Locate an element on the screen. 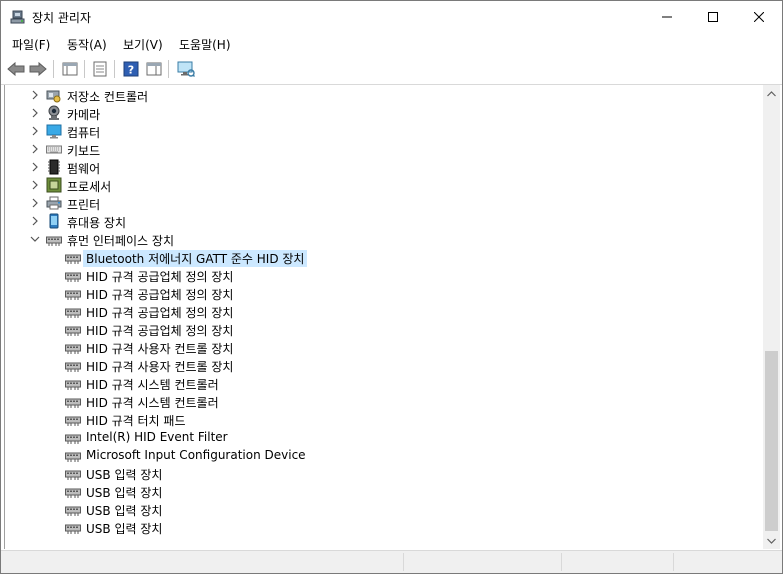  show-action-pane-button is located at coordinates (154, 69).